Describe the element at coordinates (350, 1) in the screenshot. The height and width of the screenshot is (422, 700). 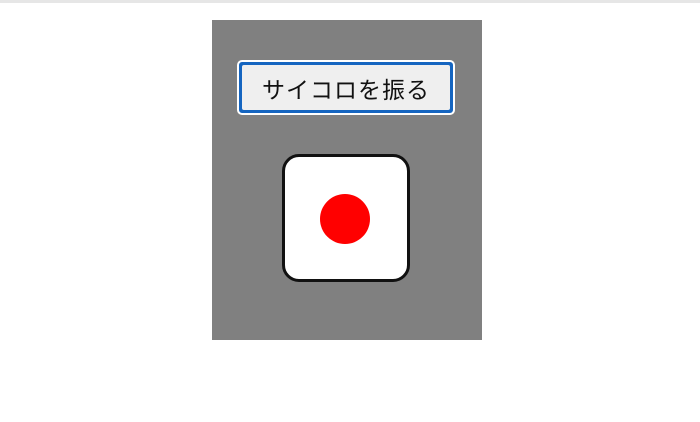
I see `top-divider` at that location.